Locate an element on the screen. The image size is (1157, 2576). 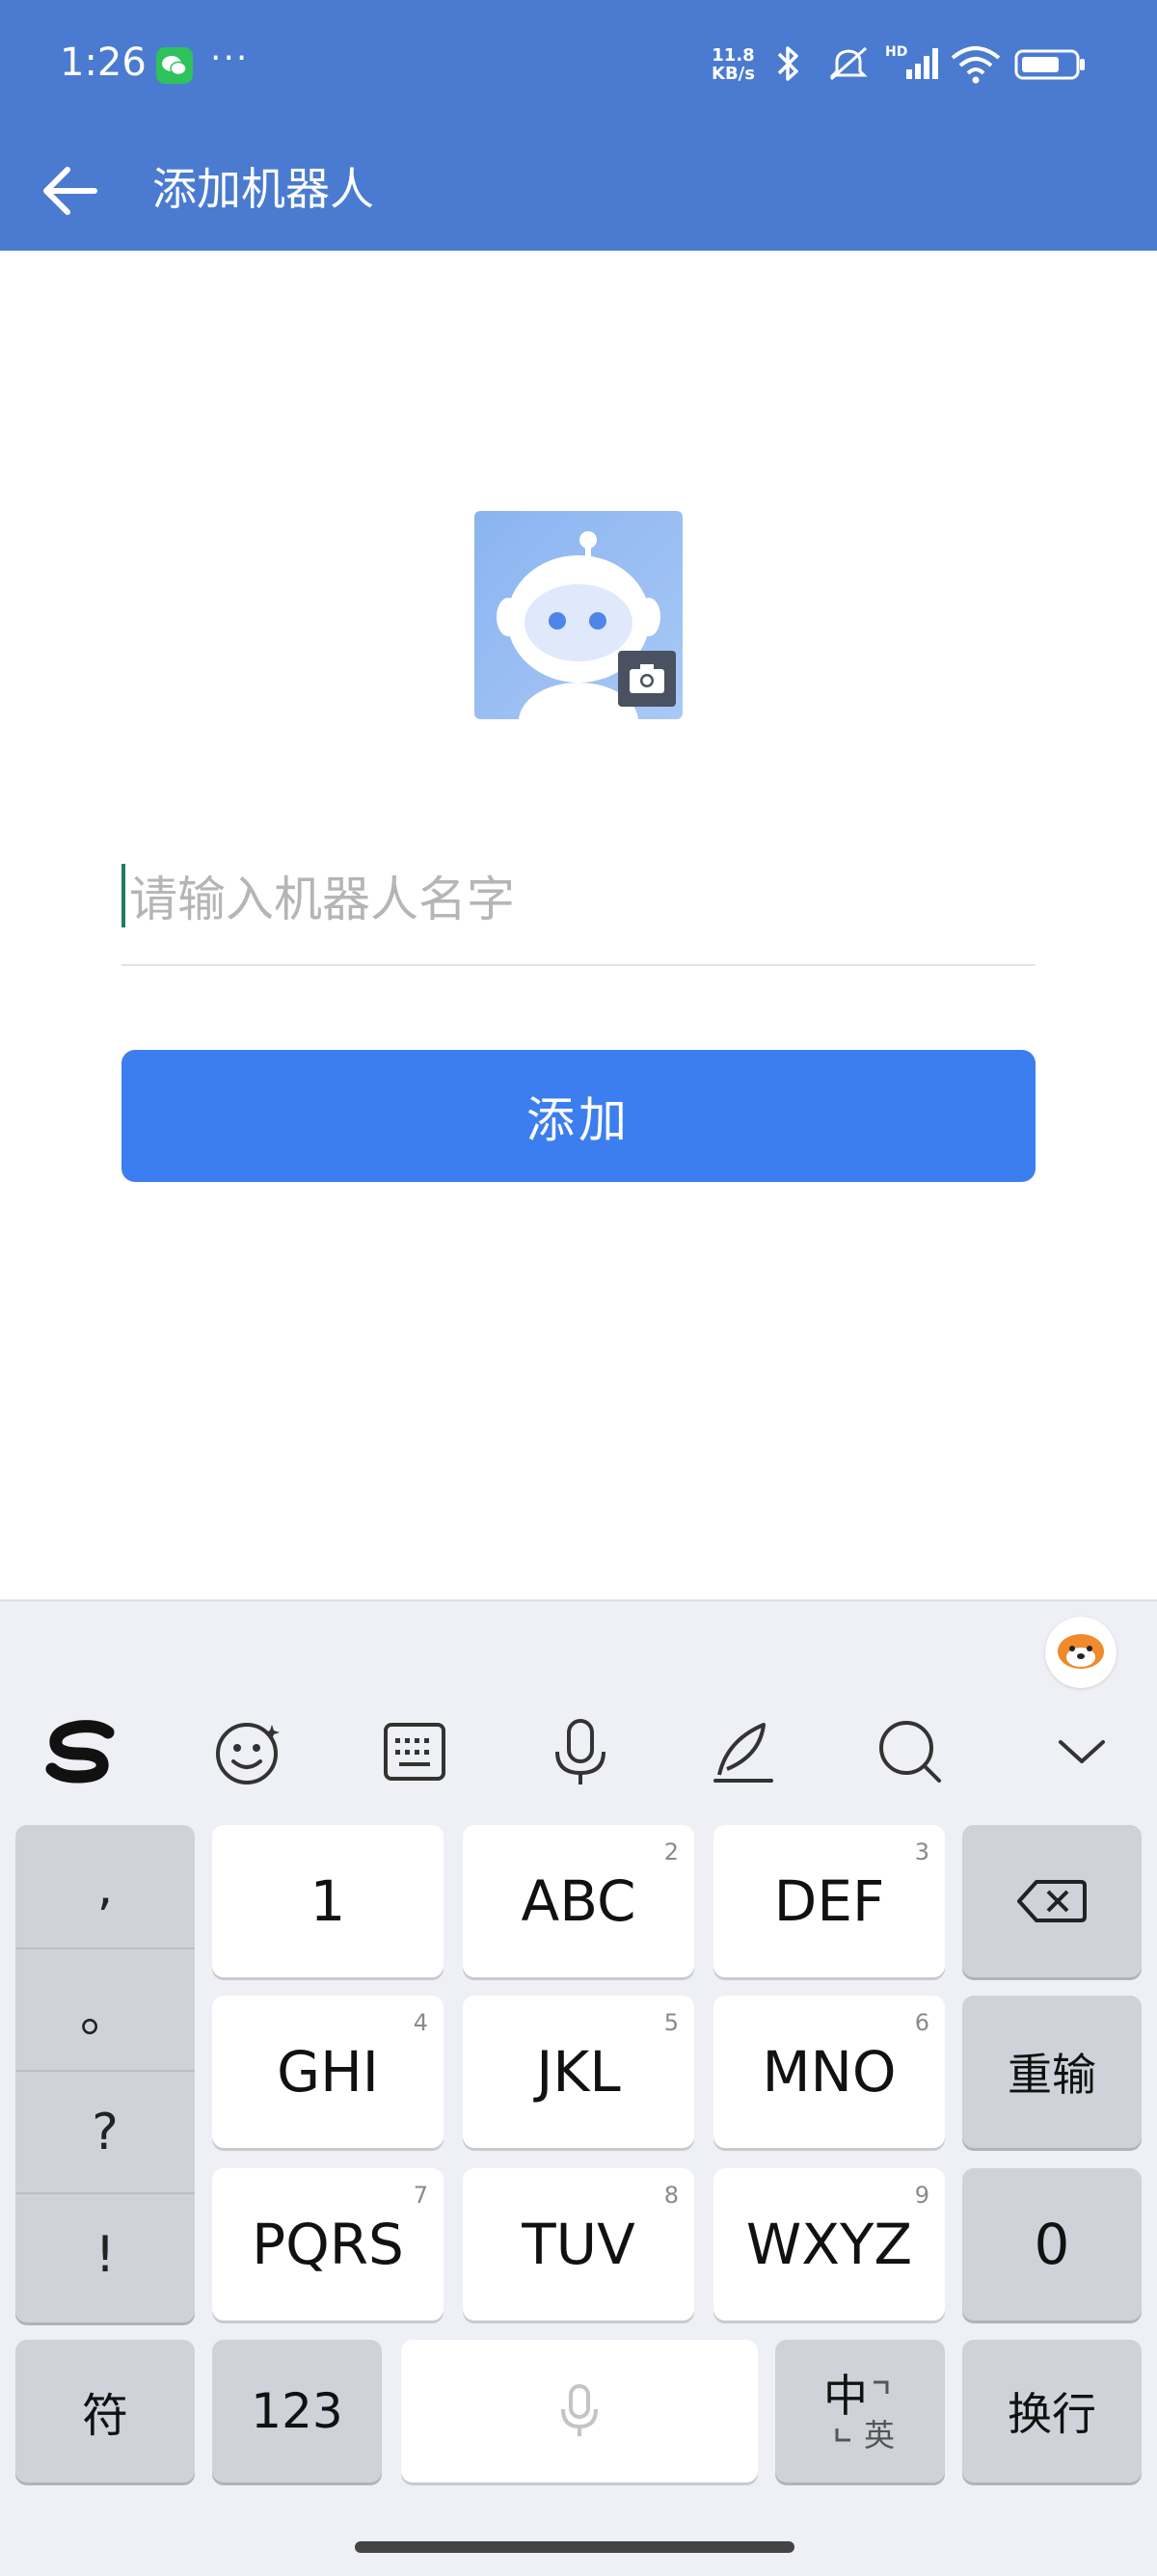
home-indicator is located at coordinates (574, 2547).